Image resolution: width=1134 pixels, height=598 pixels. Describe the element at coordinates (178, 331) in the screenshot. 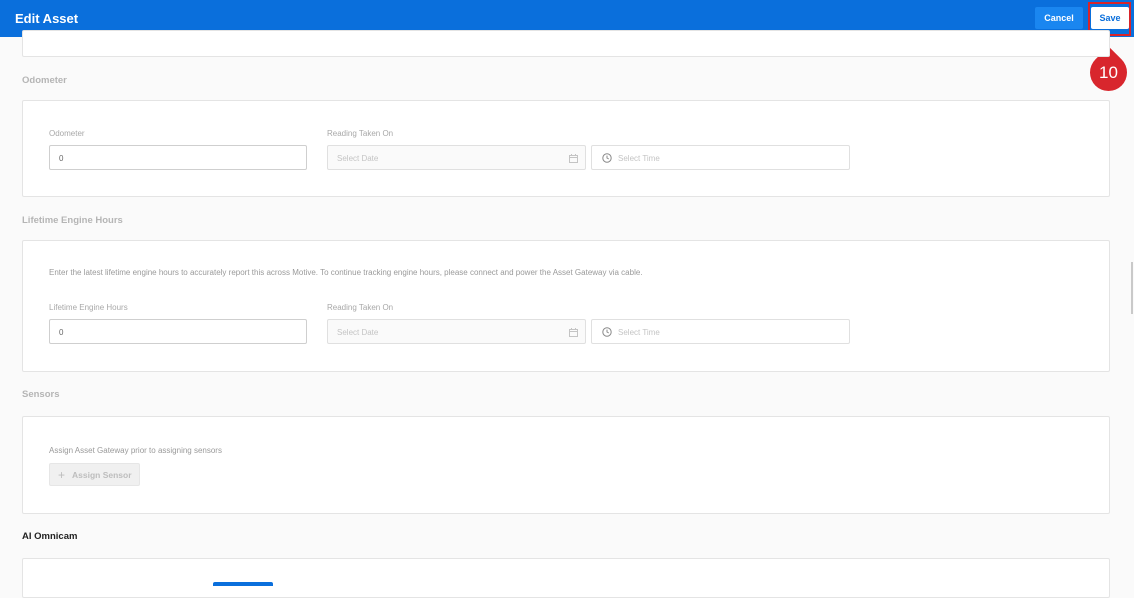

I see `engine-hours-input: 0` at that location.